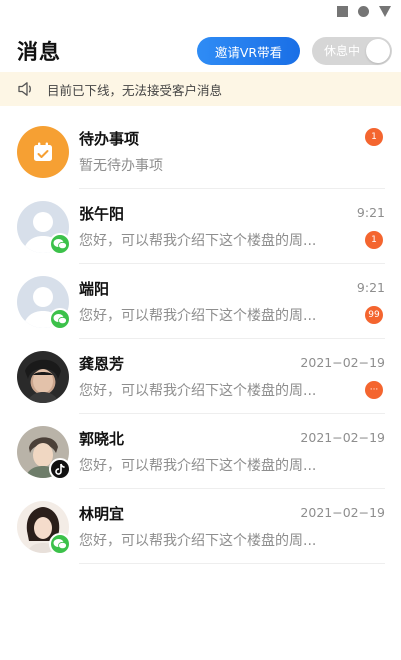 The height and width of the screenshot is (660, 401). I want to click on conversation-content: 张午阳 9:21 您好，可以帮我介绍下这个楼盘的周... 1, so click(232, 226).